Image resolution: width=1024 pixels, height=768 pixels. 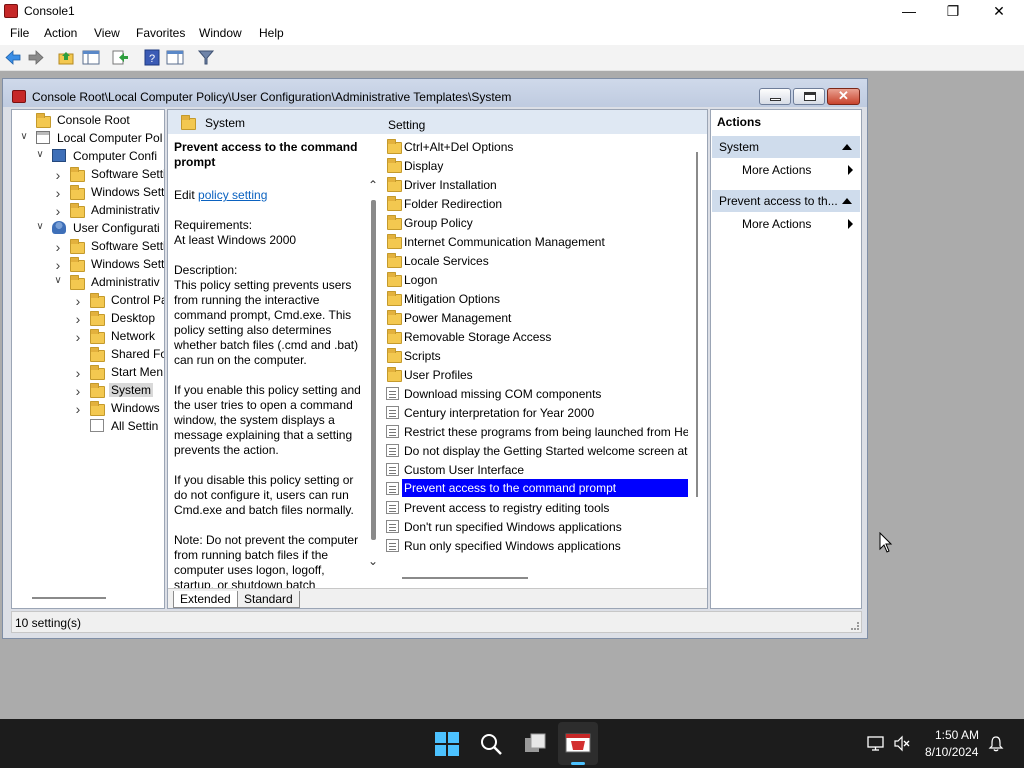 I want to click on setting-policy-item: Prevent access to registry editing tools, so click(x=535, y=507).